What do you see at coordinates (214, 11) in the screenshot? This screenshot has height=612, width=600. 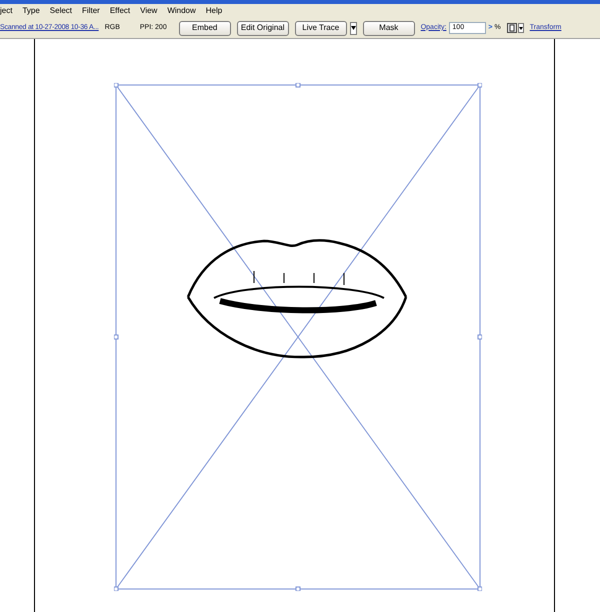 I see `menu-item: Help` at bounding box center [214, 11].